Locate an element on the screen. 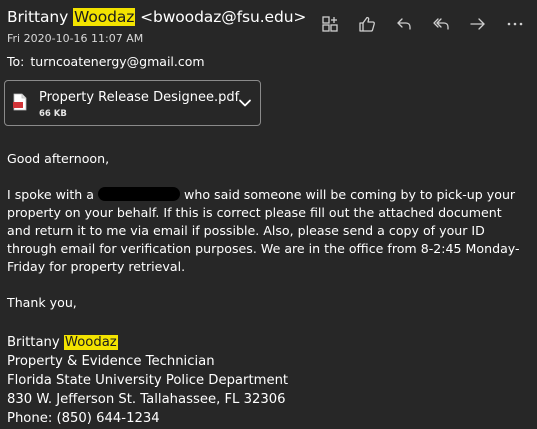  sender-email: <bwoodaz@fsu.edu> is located at coordinates (223, 17).